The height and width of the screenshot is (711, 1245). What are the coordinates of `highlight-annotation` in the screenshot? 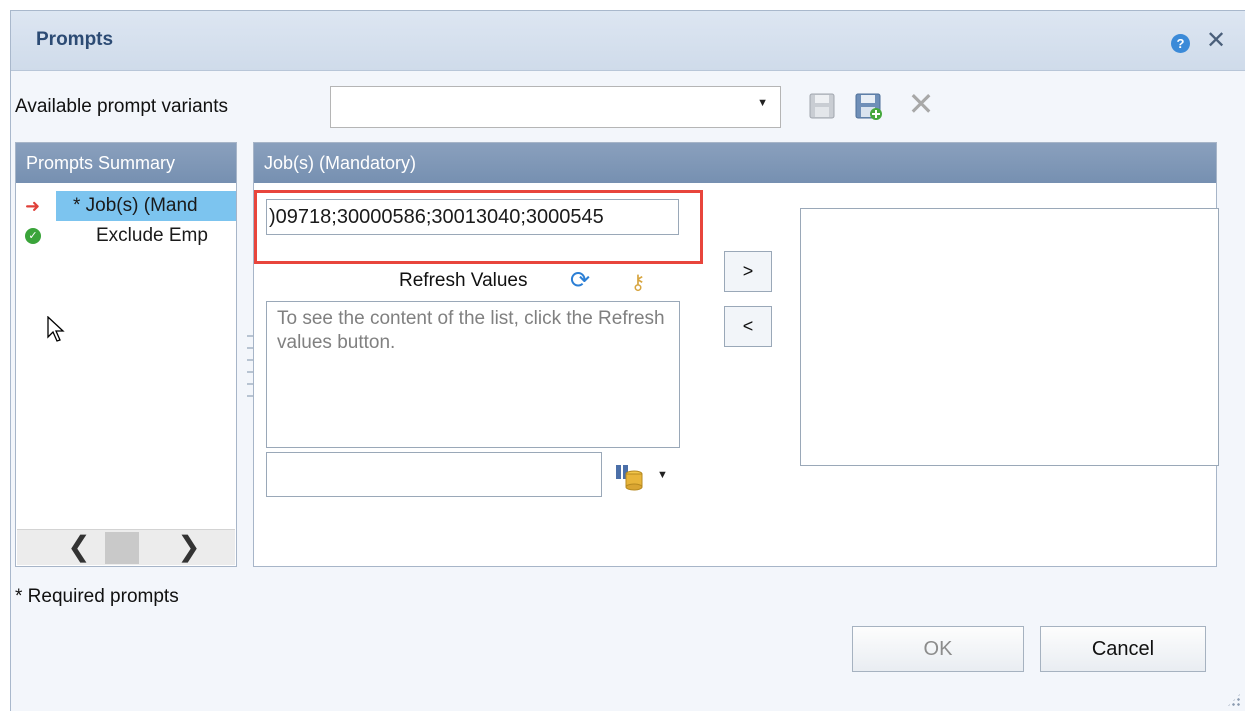 It's located at (478, 227).